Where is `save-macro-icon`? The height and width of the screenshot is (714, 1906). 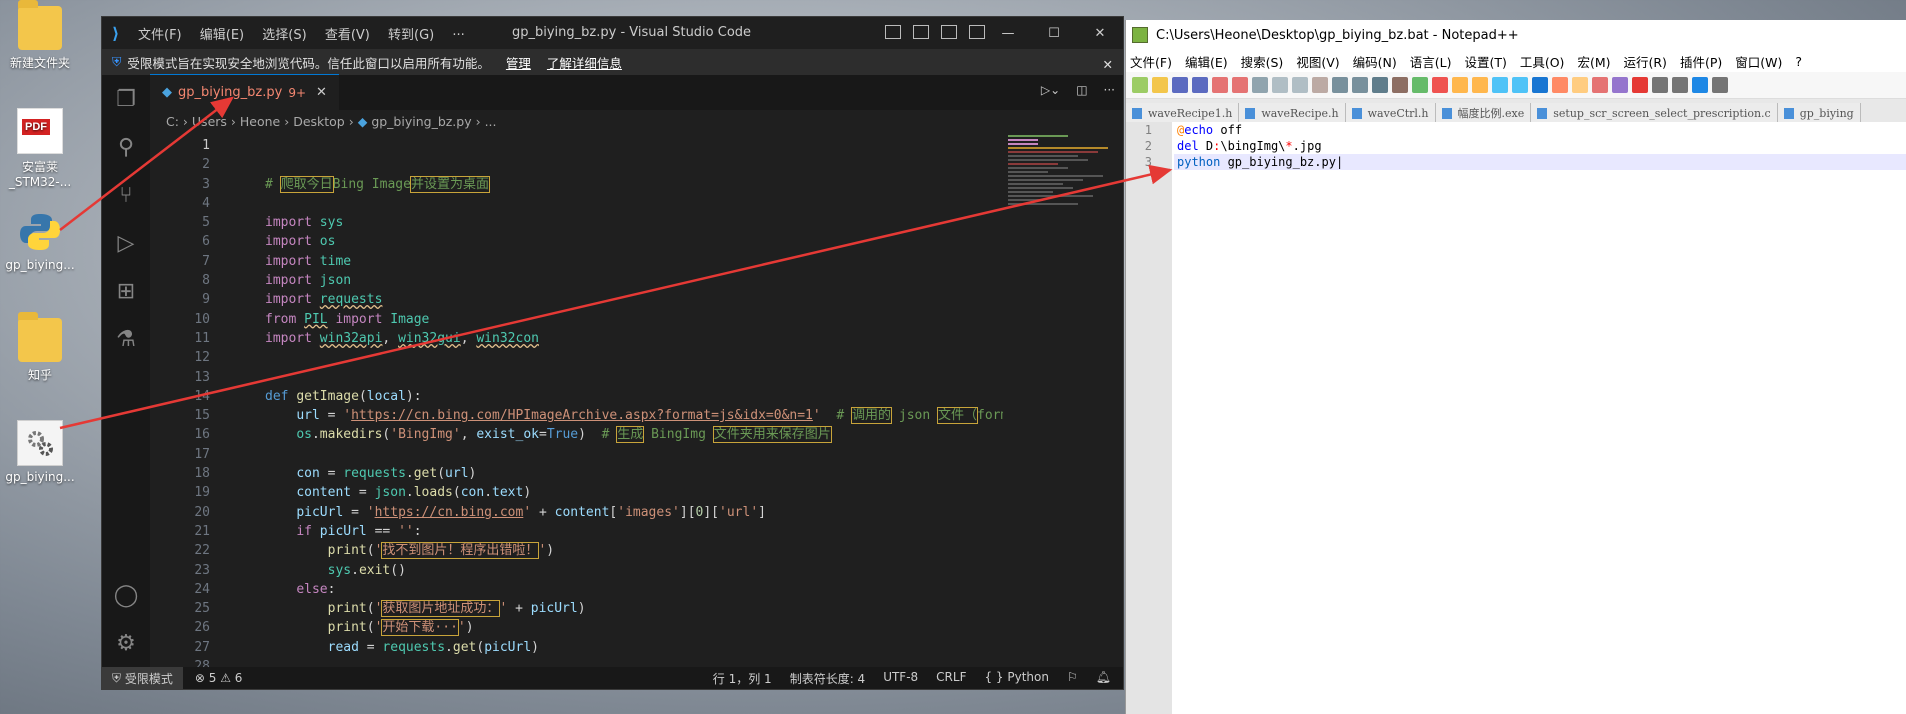 save-macro-icon is located at coordinates (1720, 85).